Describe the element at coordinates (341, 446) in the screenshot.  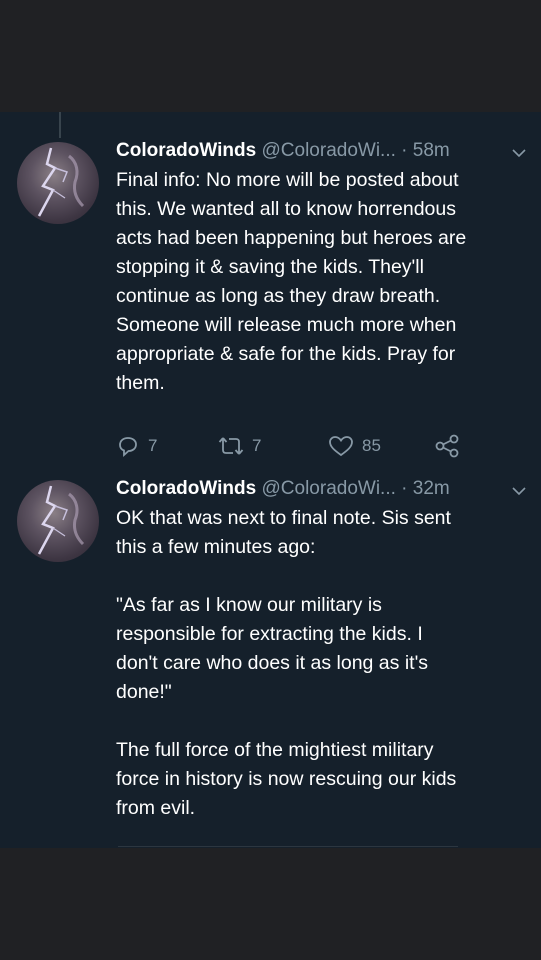
I see `like-icon` at that location.